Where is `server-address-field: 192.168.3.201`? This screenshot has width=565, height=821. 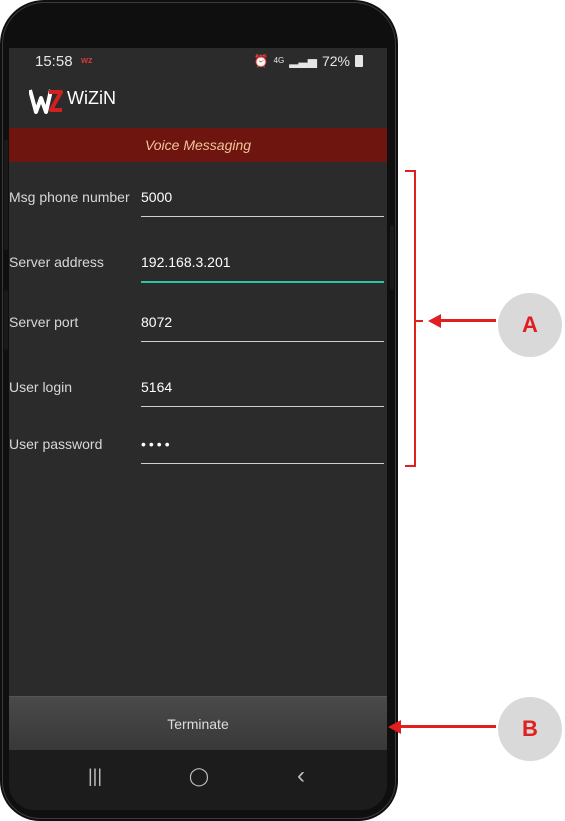 server-address-field: 192.168.3.201 is located at coordinates (186, 262).